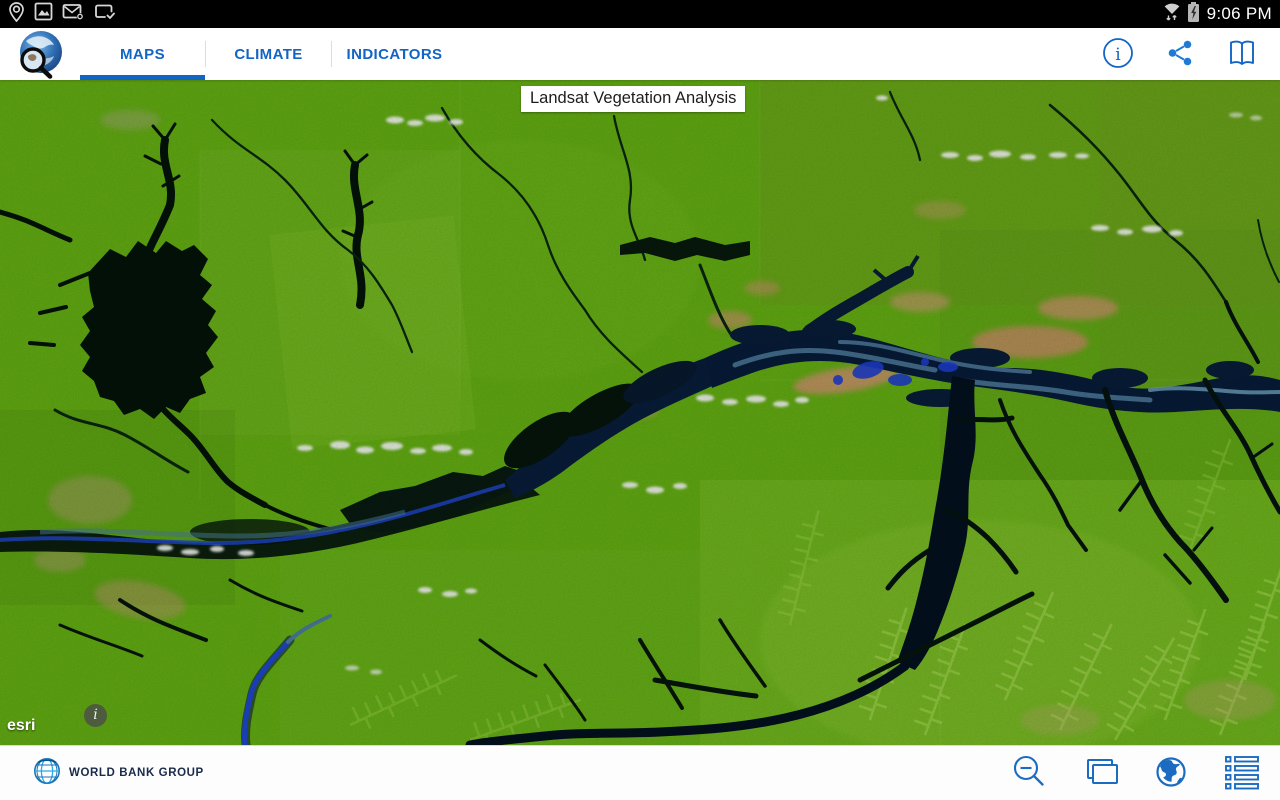  Describe the element at coordinates (640, 14) in the screenshot. I see `android-status-bar: 9:06 PM` at that location.